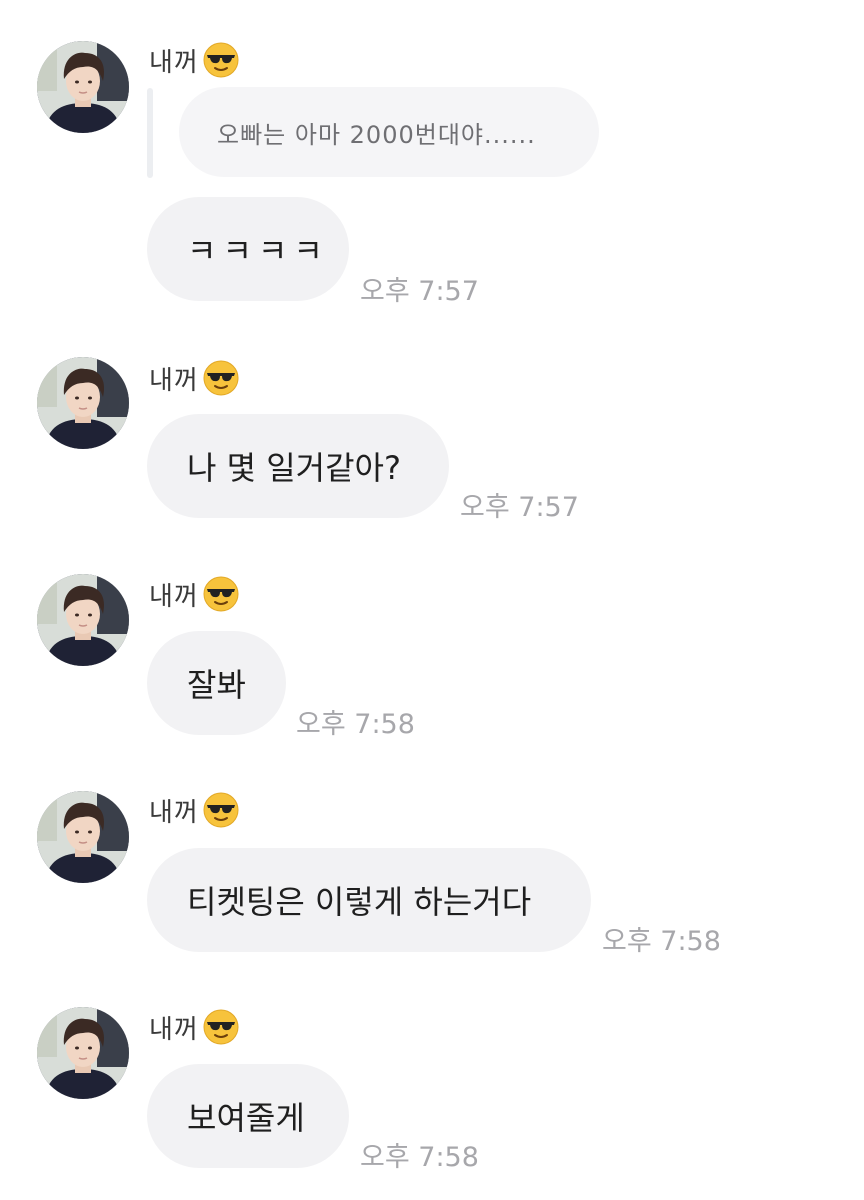 The image size is (864, 1200). I want to click on message-bubble: 보여줄게, so click(248, 1116).